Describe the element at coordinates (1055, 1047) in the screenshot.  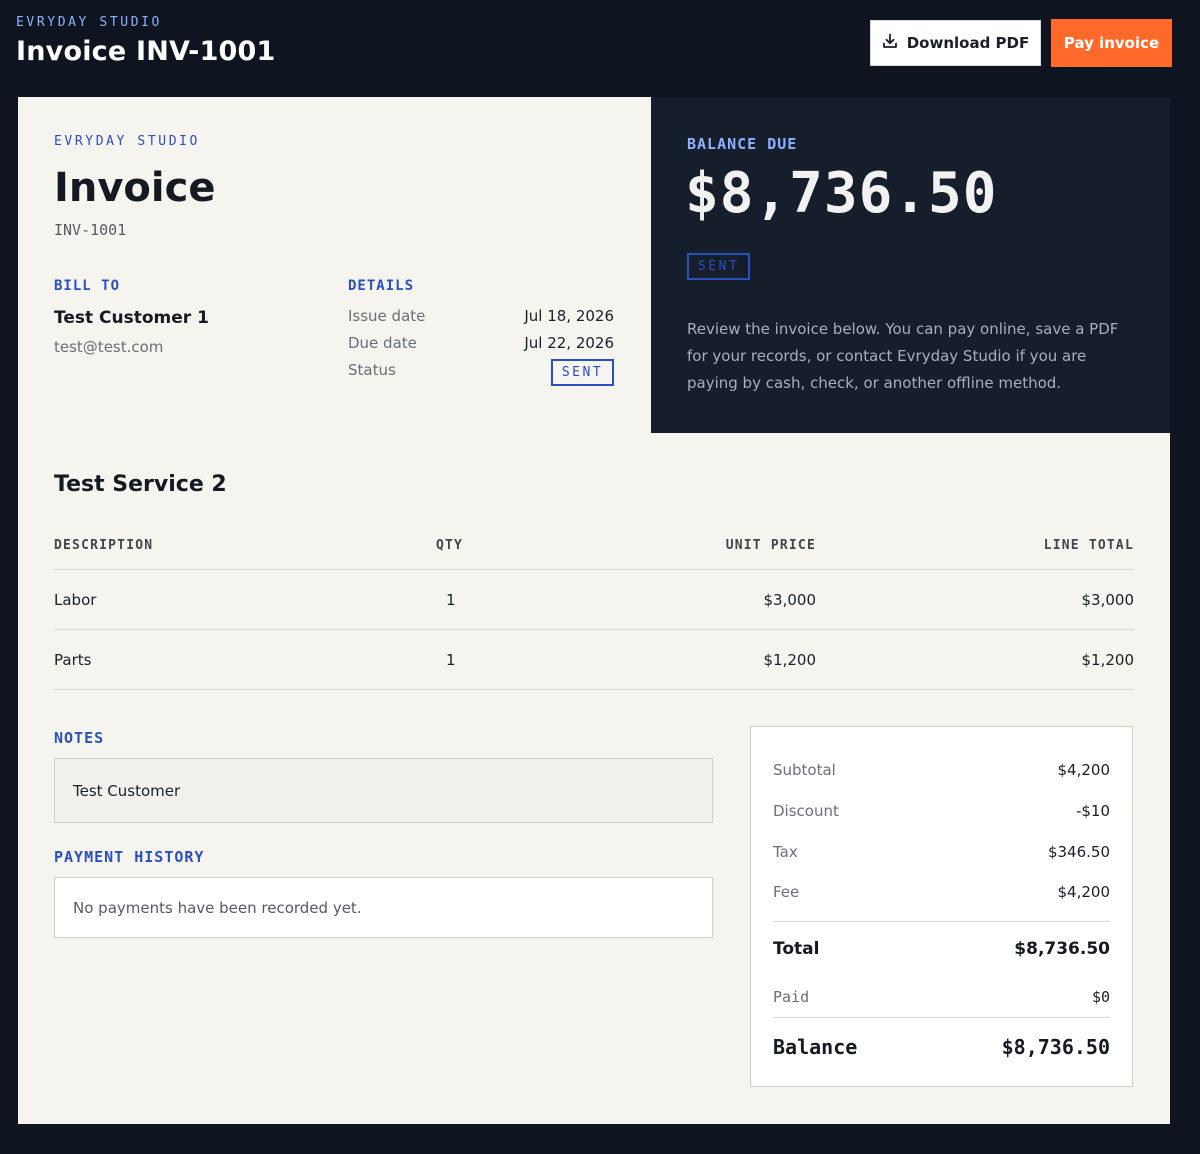
I see `balance-value: $8,736.50` at that location.